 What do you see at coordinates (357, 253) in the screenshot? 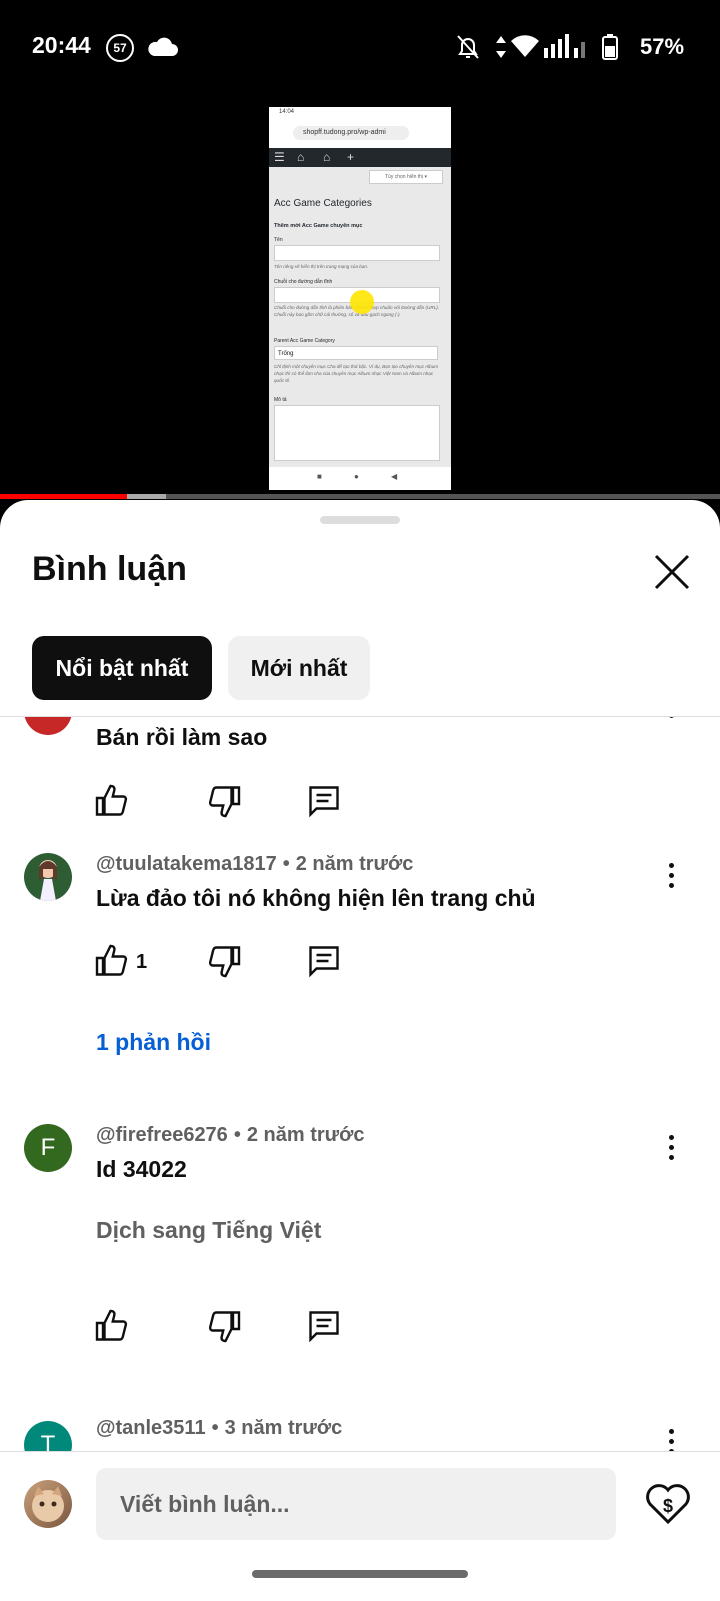
I see `phone-name-input` at bounding box center [357, 253].